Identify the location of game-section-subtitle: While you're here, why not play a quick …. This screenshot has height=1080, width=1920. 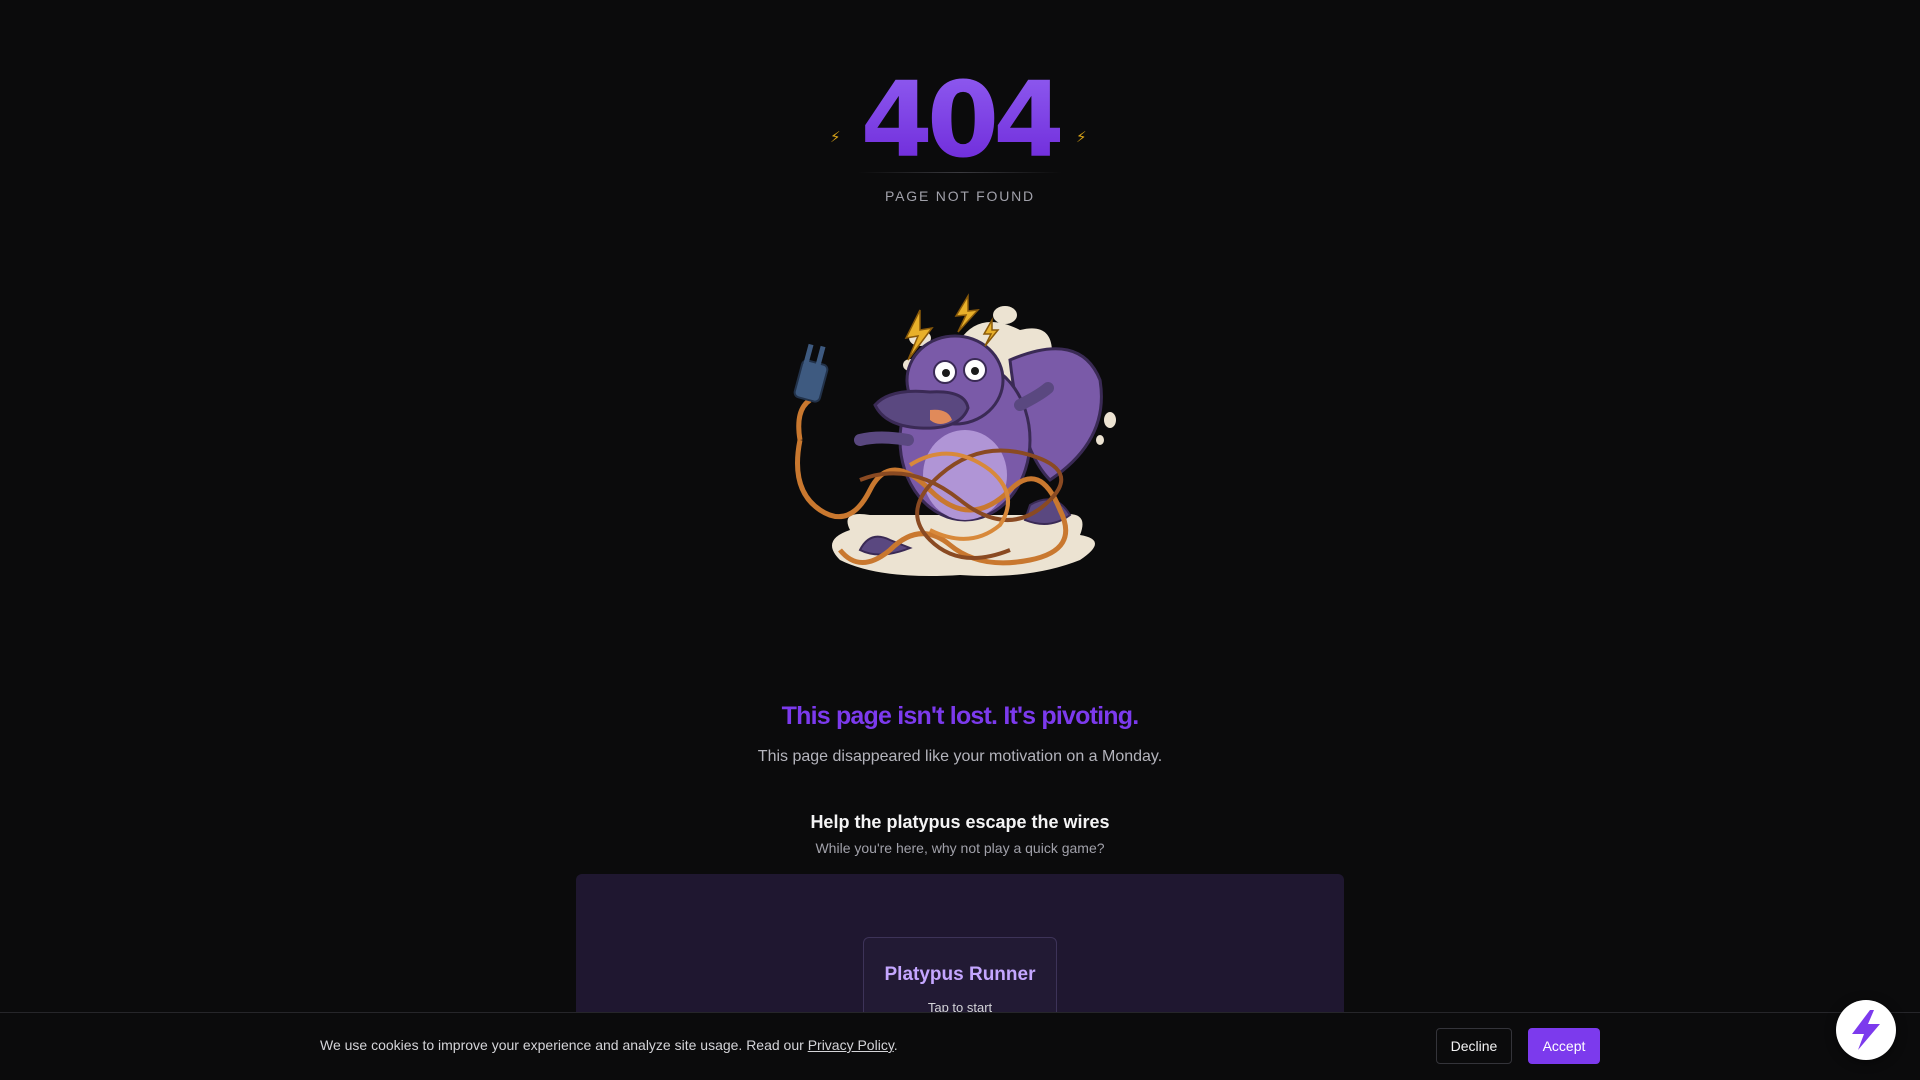
(960, 848).